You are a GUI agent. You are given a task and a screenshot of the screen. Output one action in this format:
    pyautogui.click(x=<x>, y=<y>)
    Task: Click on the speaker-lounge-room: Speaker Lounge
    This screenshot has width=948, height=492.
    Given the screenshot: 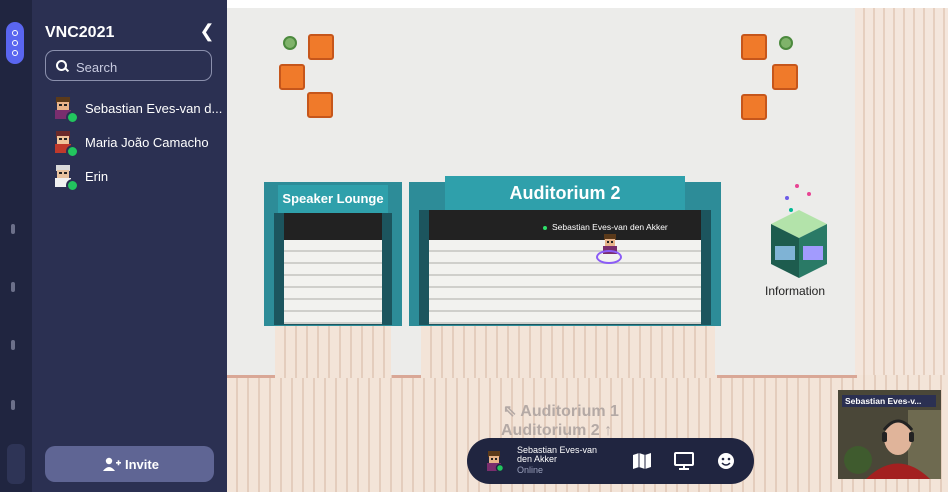 What is the action you would take?
    pyautogui.click(x=333, y=254)
    